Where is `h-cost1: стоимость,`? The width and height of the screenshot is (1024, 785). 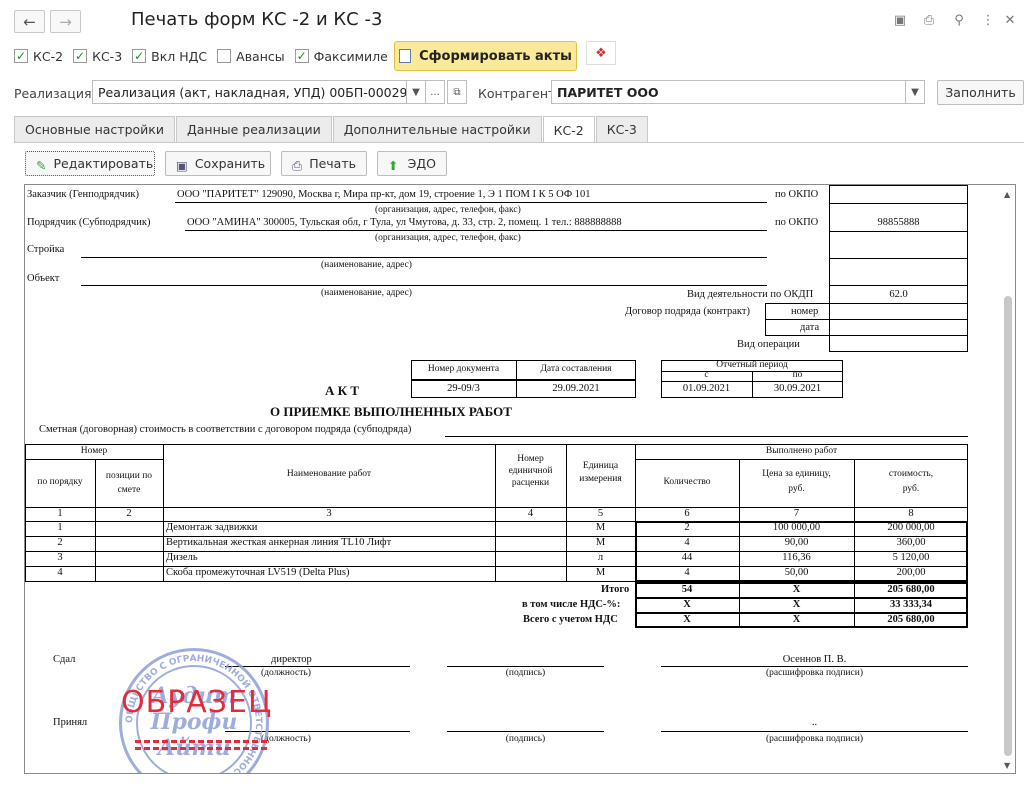
h-cost1: стоимость, is located at coordinates (911, 474).